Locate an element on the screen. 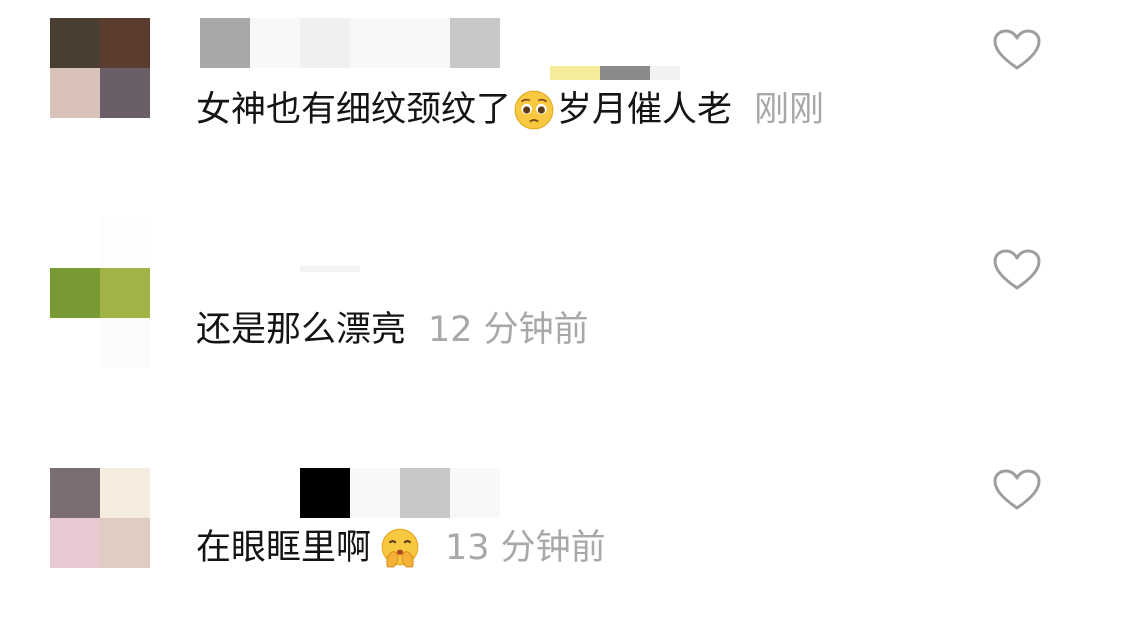  comment-text-line: 还是那么漂亮 12 分钟前 is located at coordinates (392, 330).